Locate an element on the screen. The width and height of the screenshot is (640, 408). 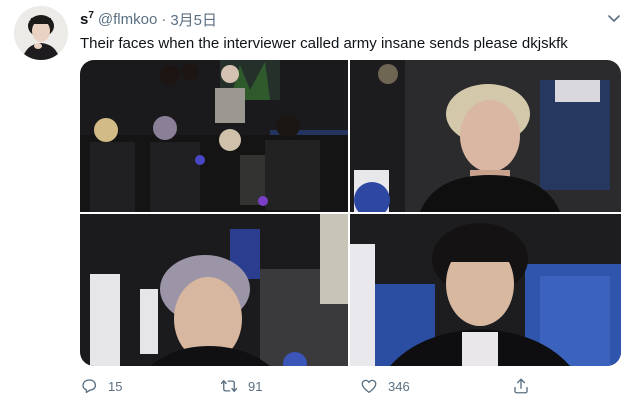
tweet-date: 3月5日 is located at coordinates (193, 19).